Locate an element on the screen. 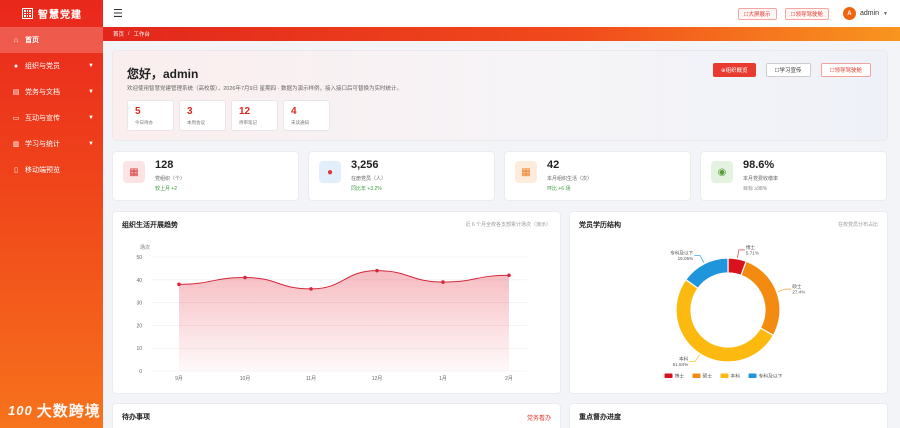  mini-stat-unread-notices: 4 未读通知 is located at coordinates (306, 115).